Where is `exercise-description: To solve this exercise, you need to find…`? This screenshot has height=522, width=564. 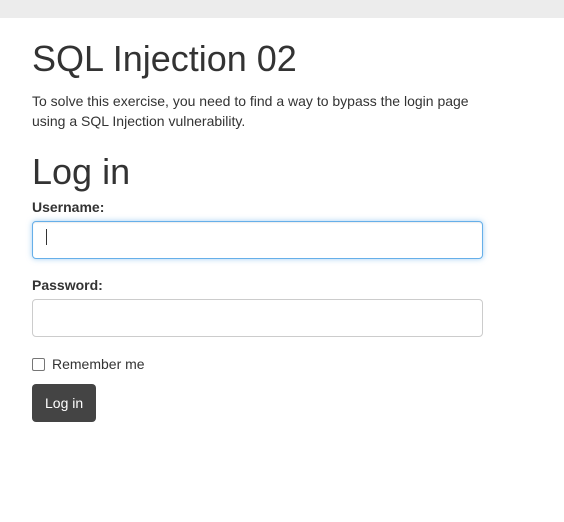 exercise-description: To solve this exercise, you need to find… is located at coordinates (250, 111).